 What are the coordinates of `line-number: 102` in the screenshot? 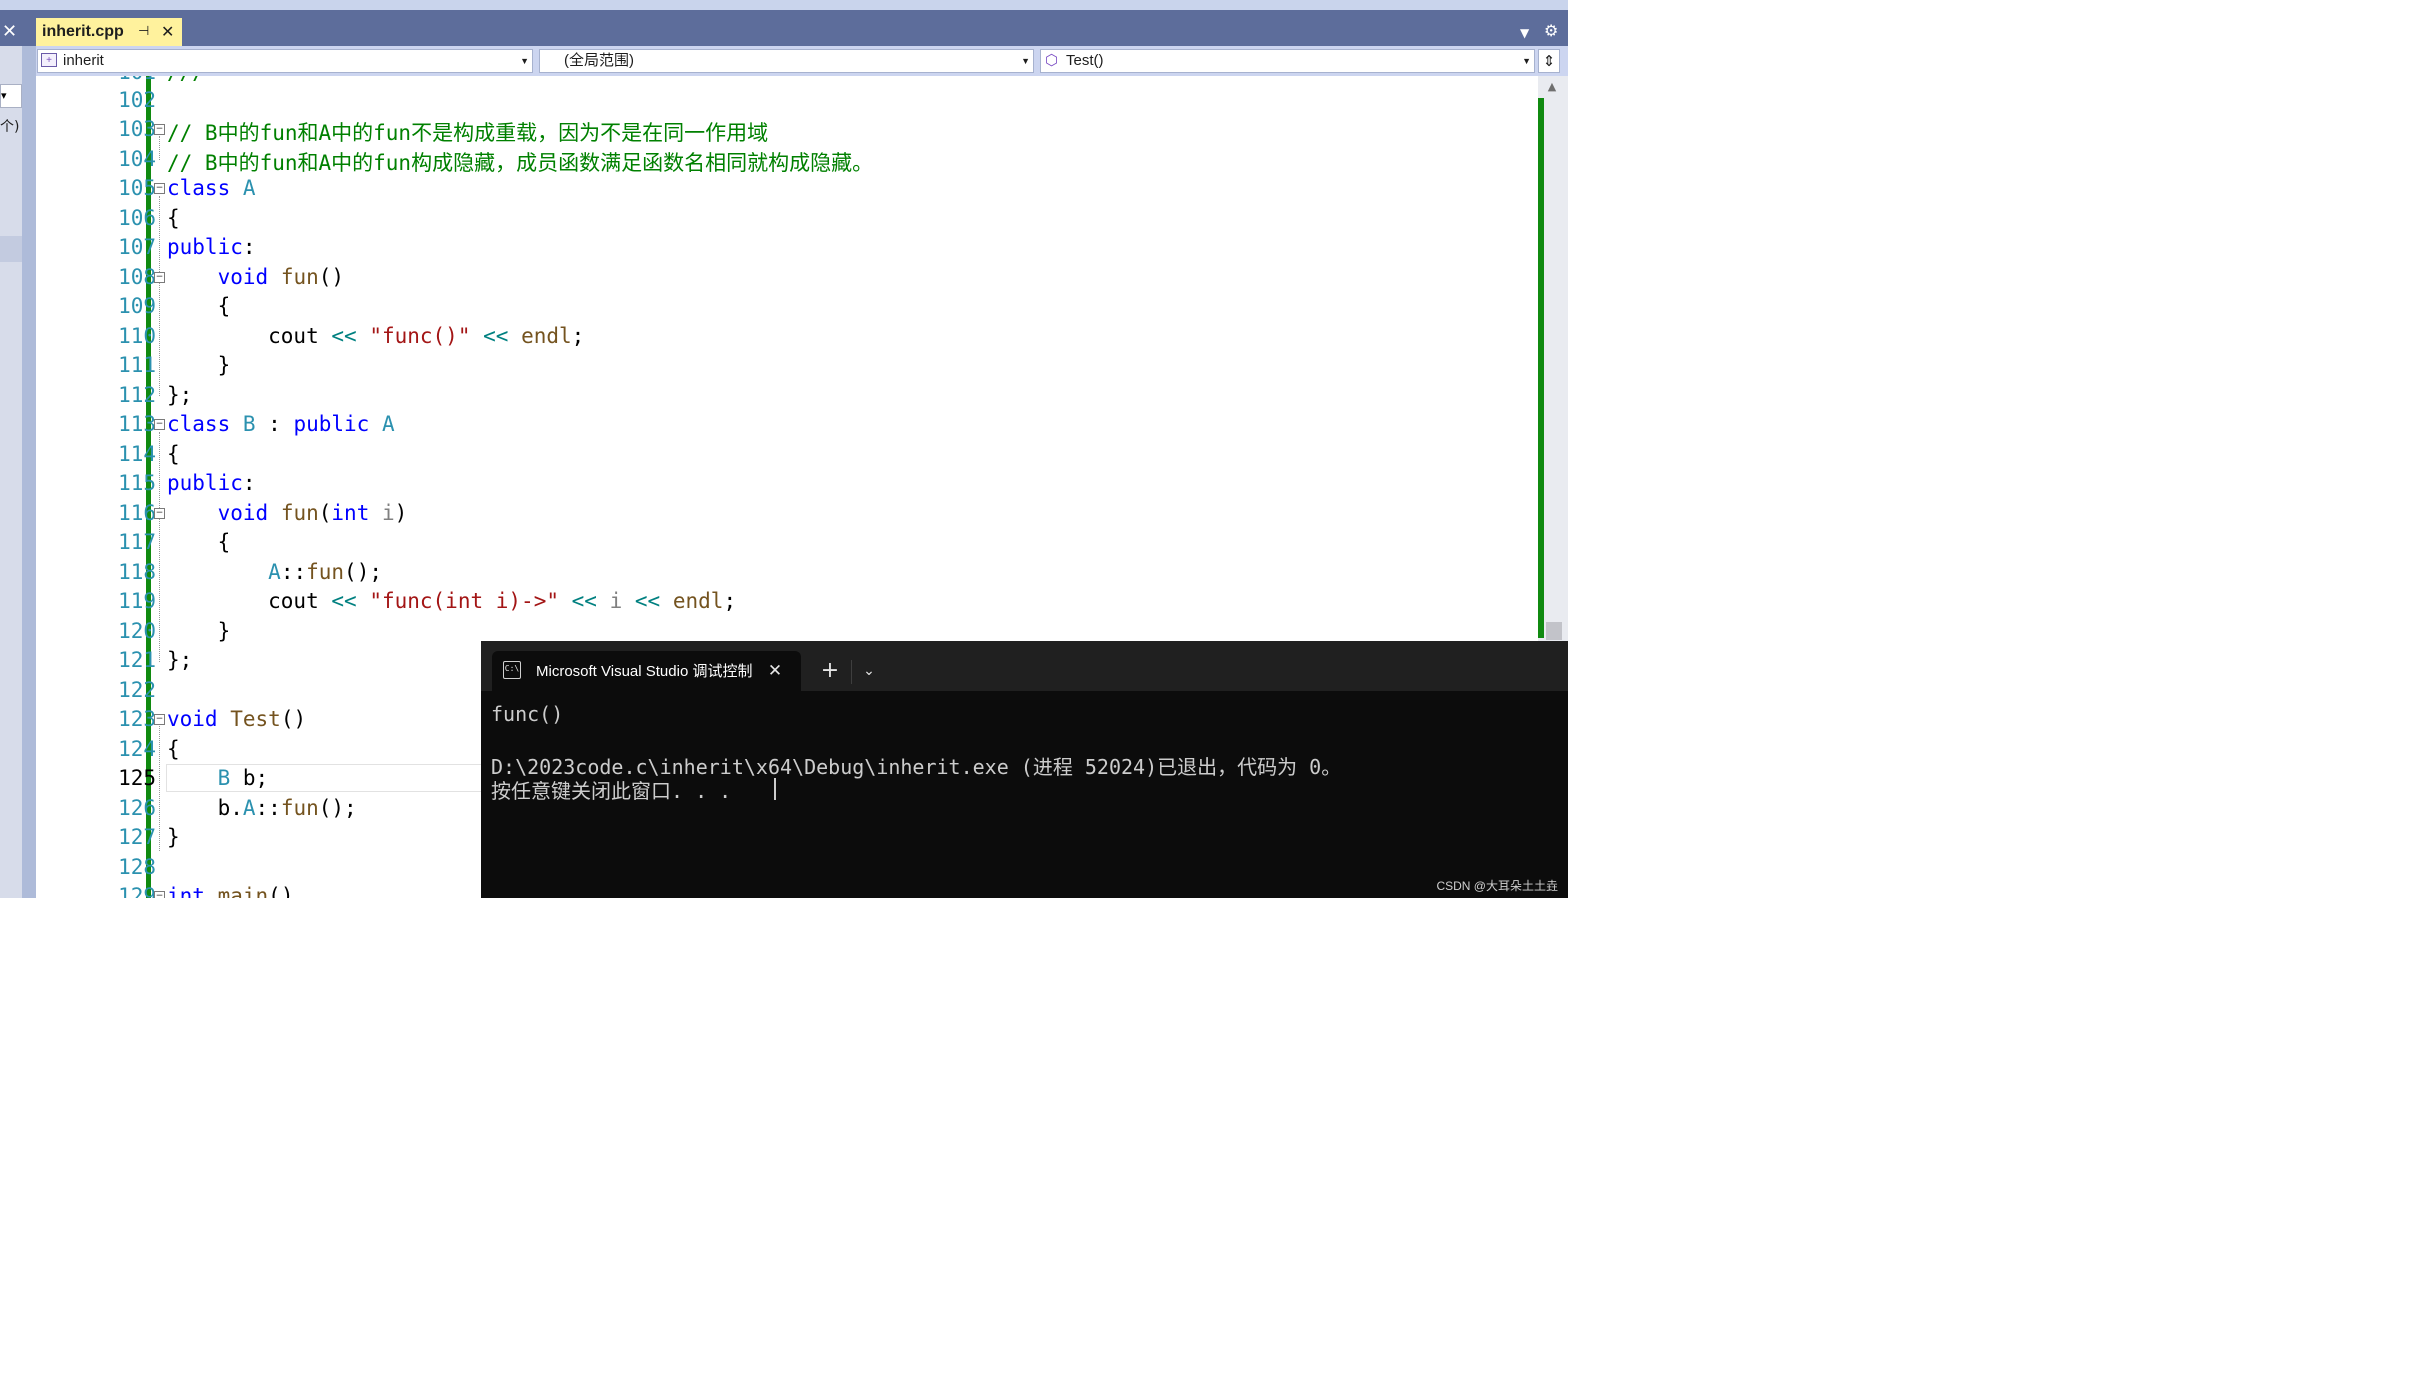 It's located at (137, 100).